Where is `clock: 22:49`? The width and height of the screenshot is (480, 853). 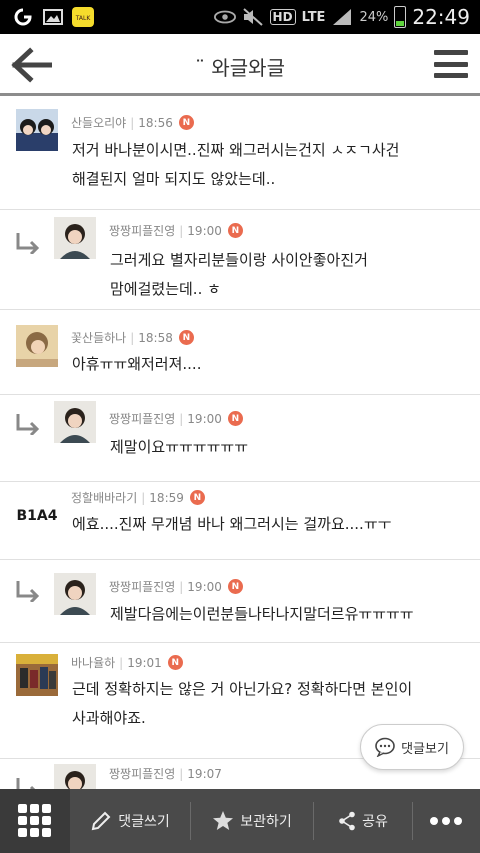
clock: 22:49 is located at coordinates (441, 17).